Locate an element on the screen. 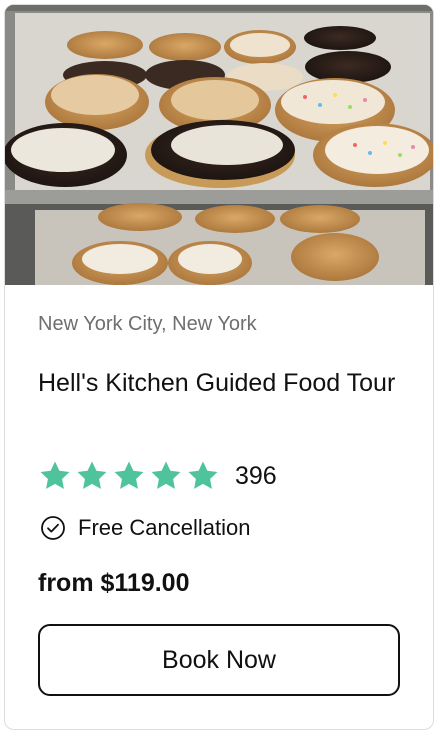 This screenshot has height=736, width=440. review-count: 396 is located at coordinates (256, 475).